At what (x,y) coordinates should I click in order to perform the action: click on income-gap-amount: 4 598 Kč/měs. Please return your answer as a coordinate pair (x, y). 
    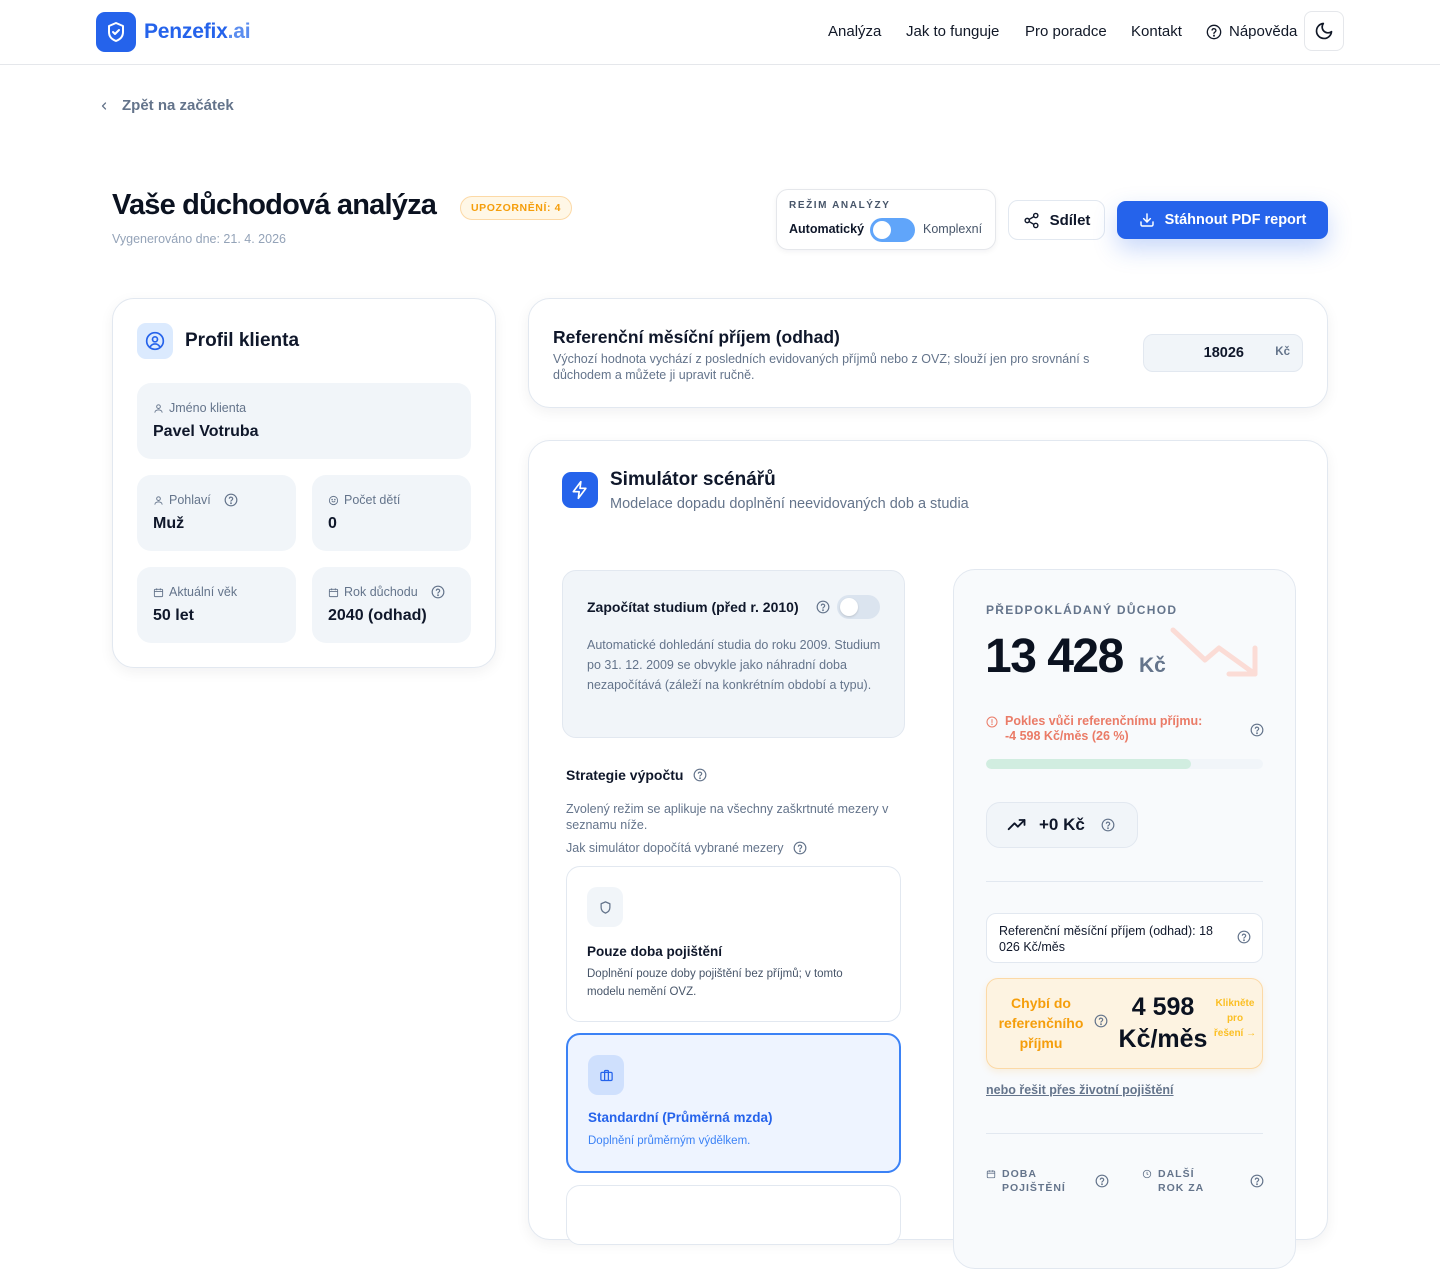
    Looking at the image, I should click on (1163, 1023).